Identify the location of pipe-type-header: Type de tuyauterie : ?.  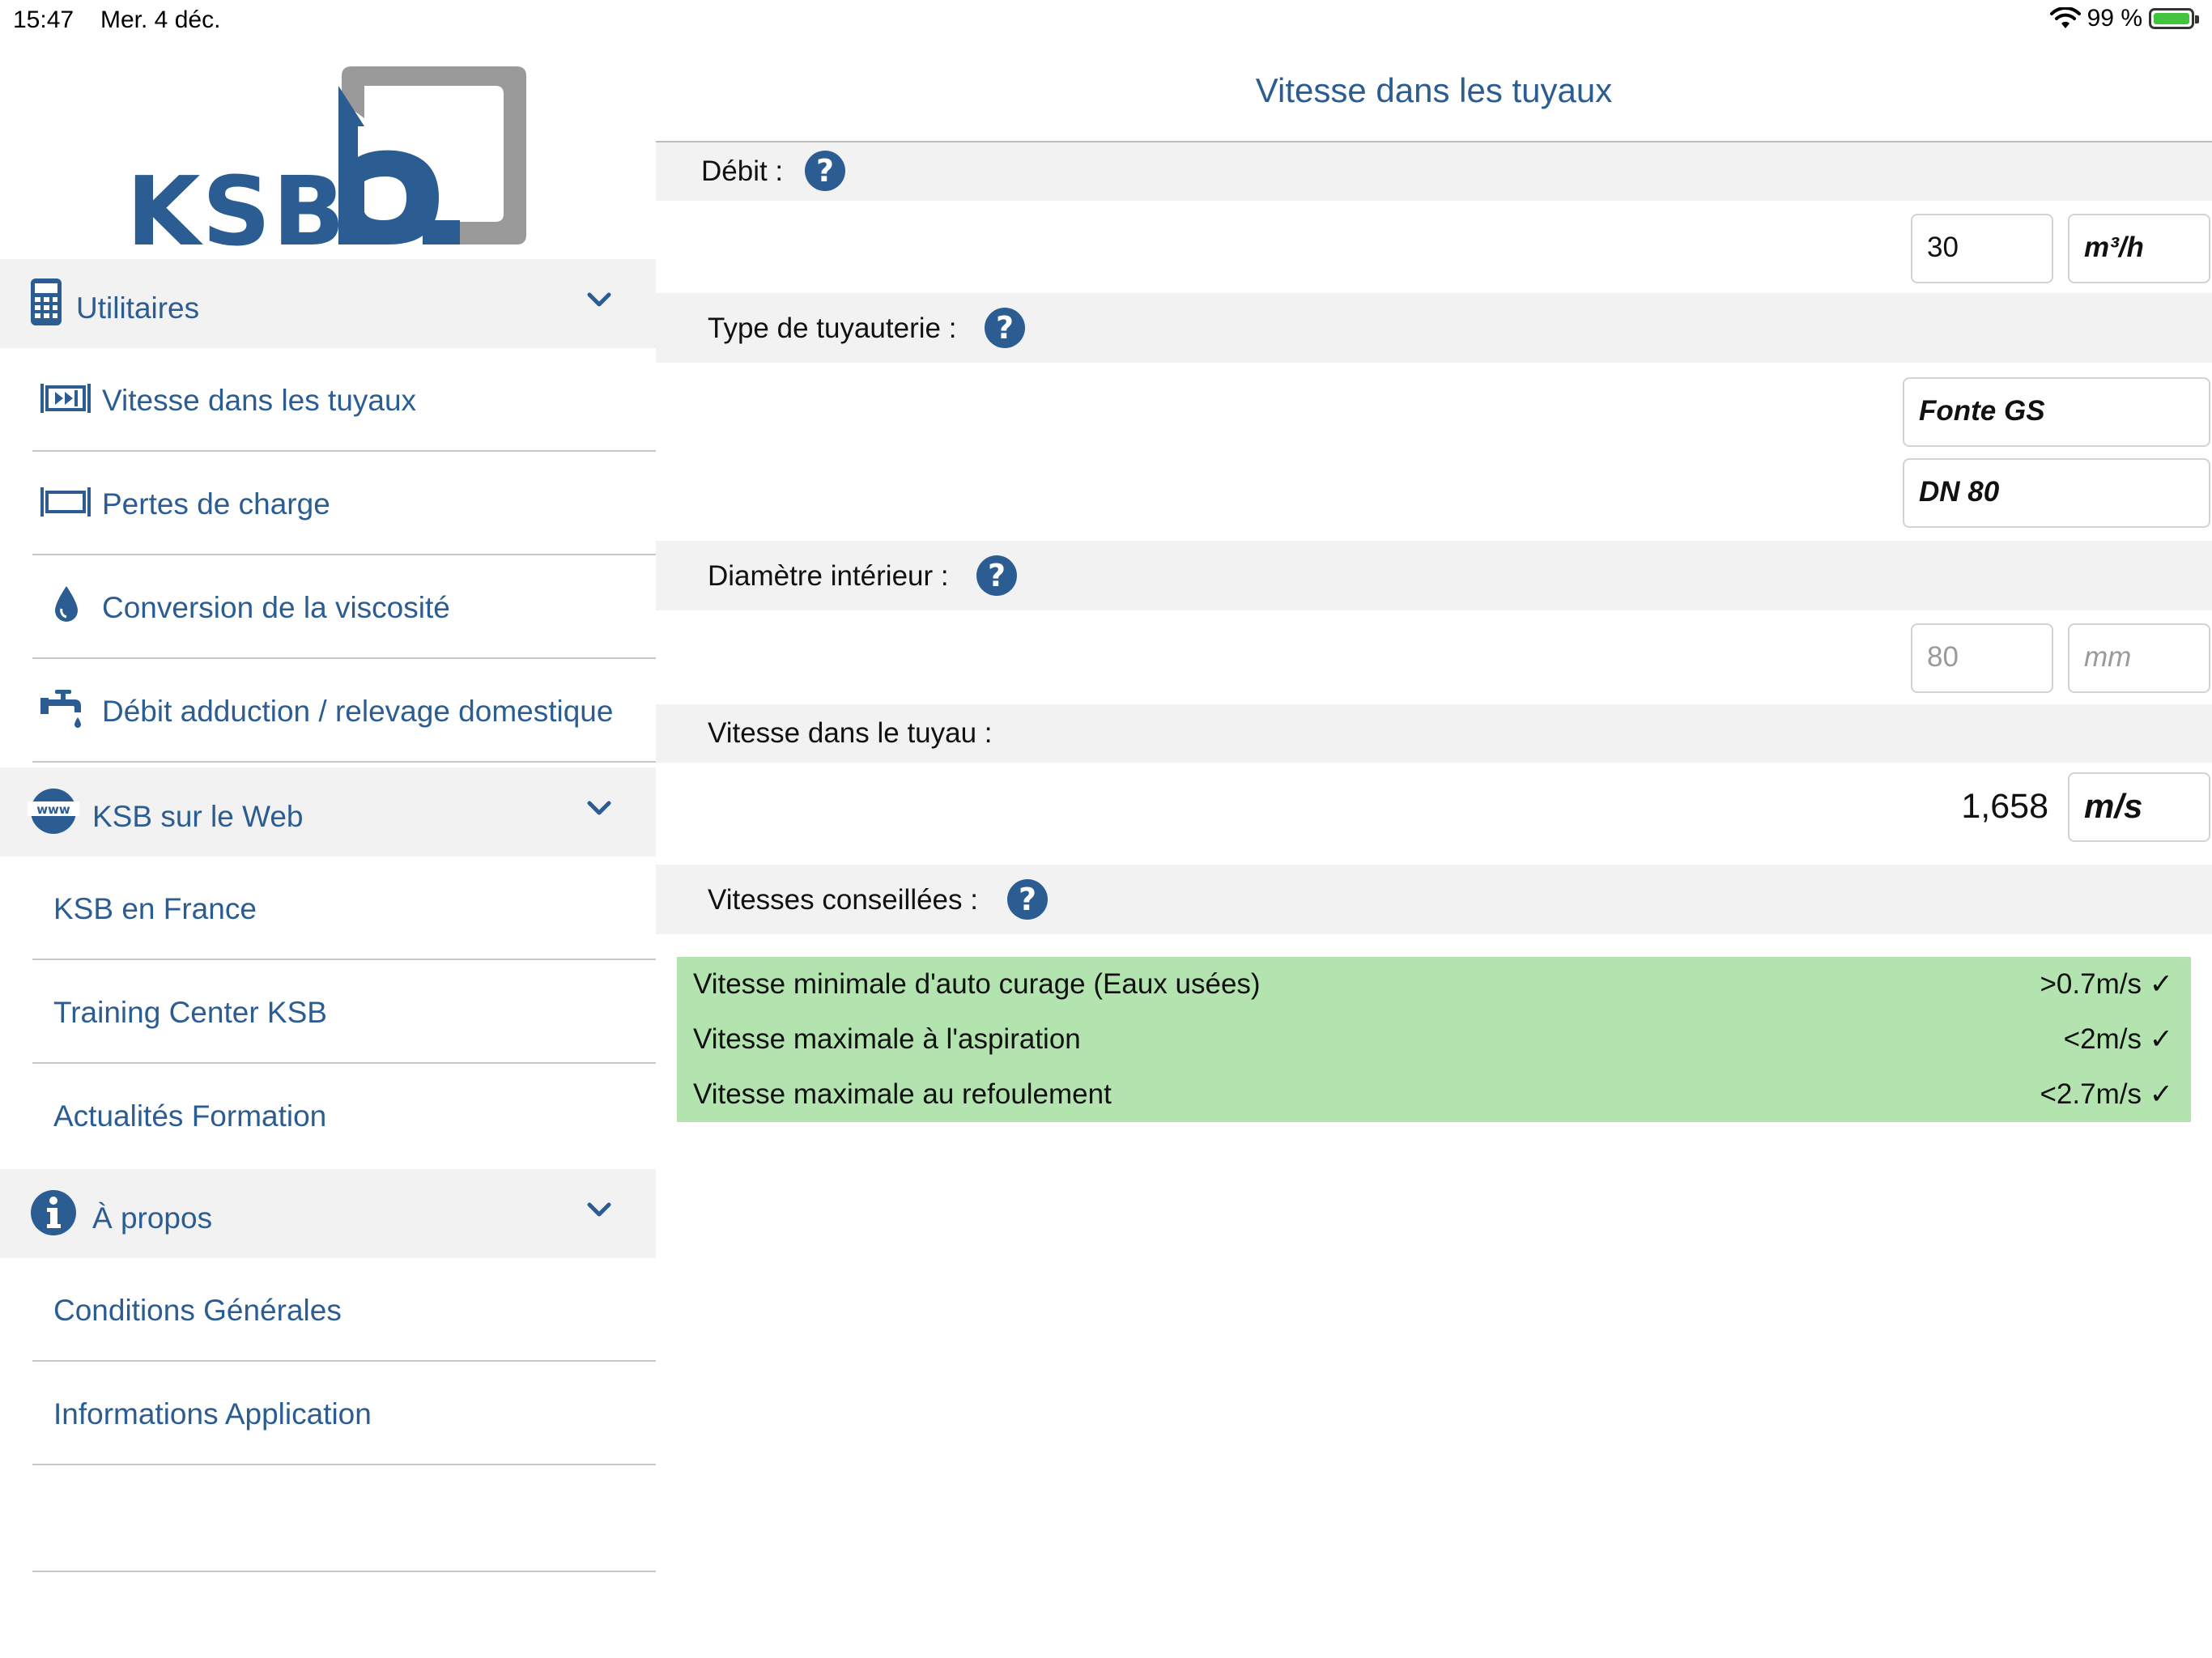
(1434, 328).